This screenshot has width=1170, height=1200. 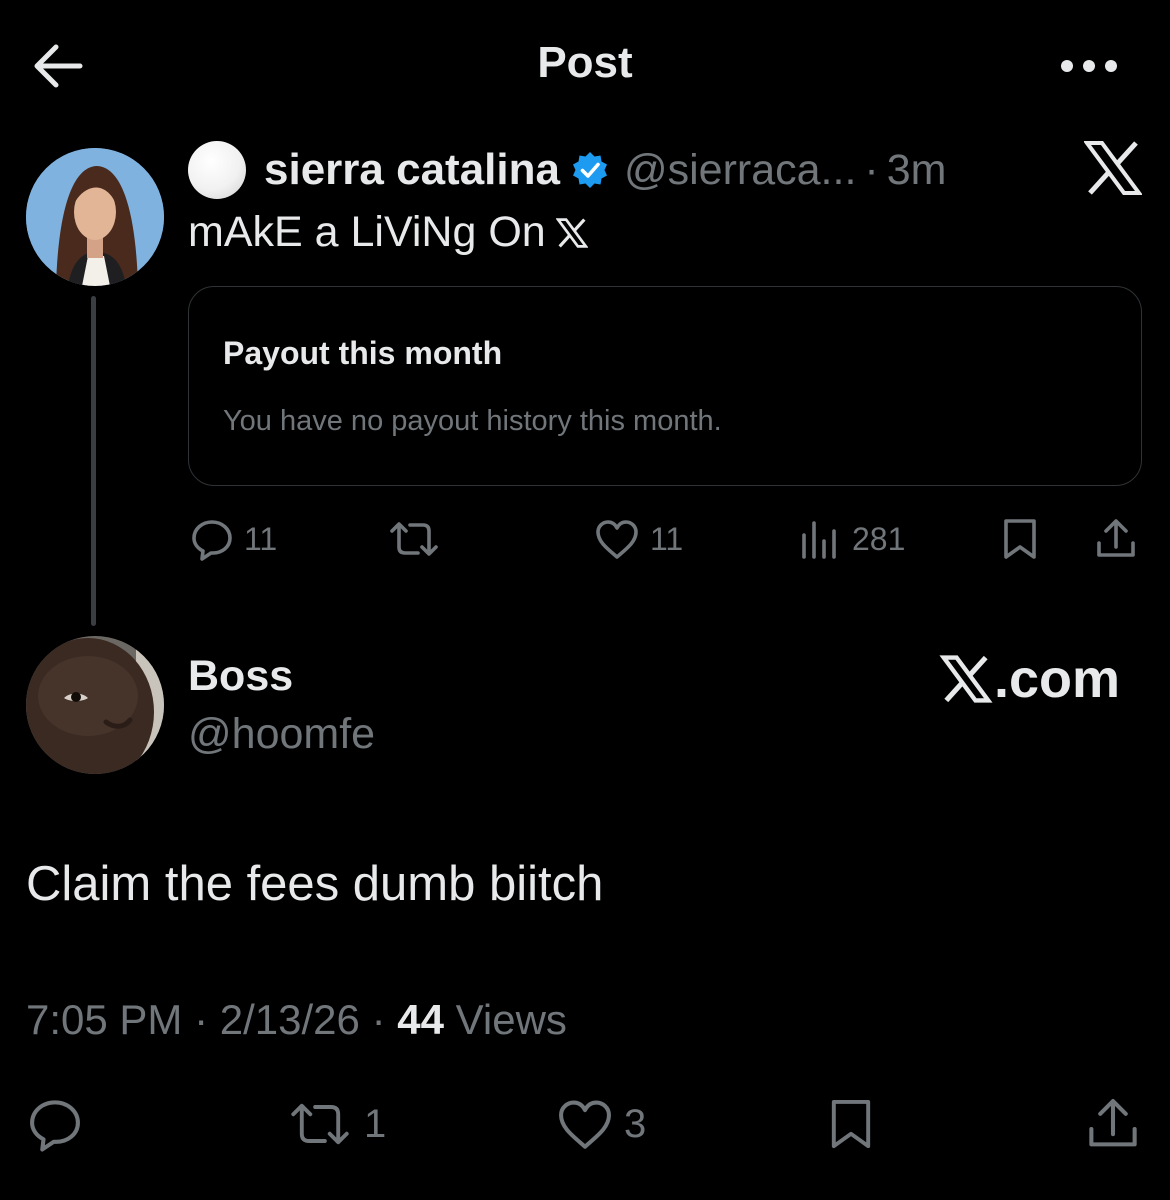 What do you see at coordinates (585, 62) in the screenshot?
I see `page-title: Post` at bounding box center [585, 62].